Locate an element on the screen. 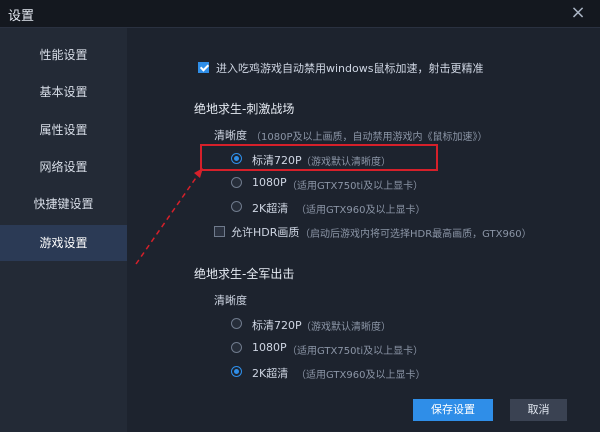 This screenshot has width=600, height=432. annotation-arrow is located at coordinates (169, 216).